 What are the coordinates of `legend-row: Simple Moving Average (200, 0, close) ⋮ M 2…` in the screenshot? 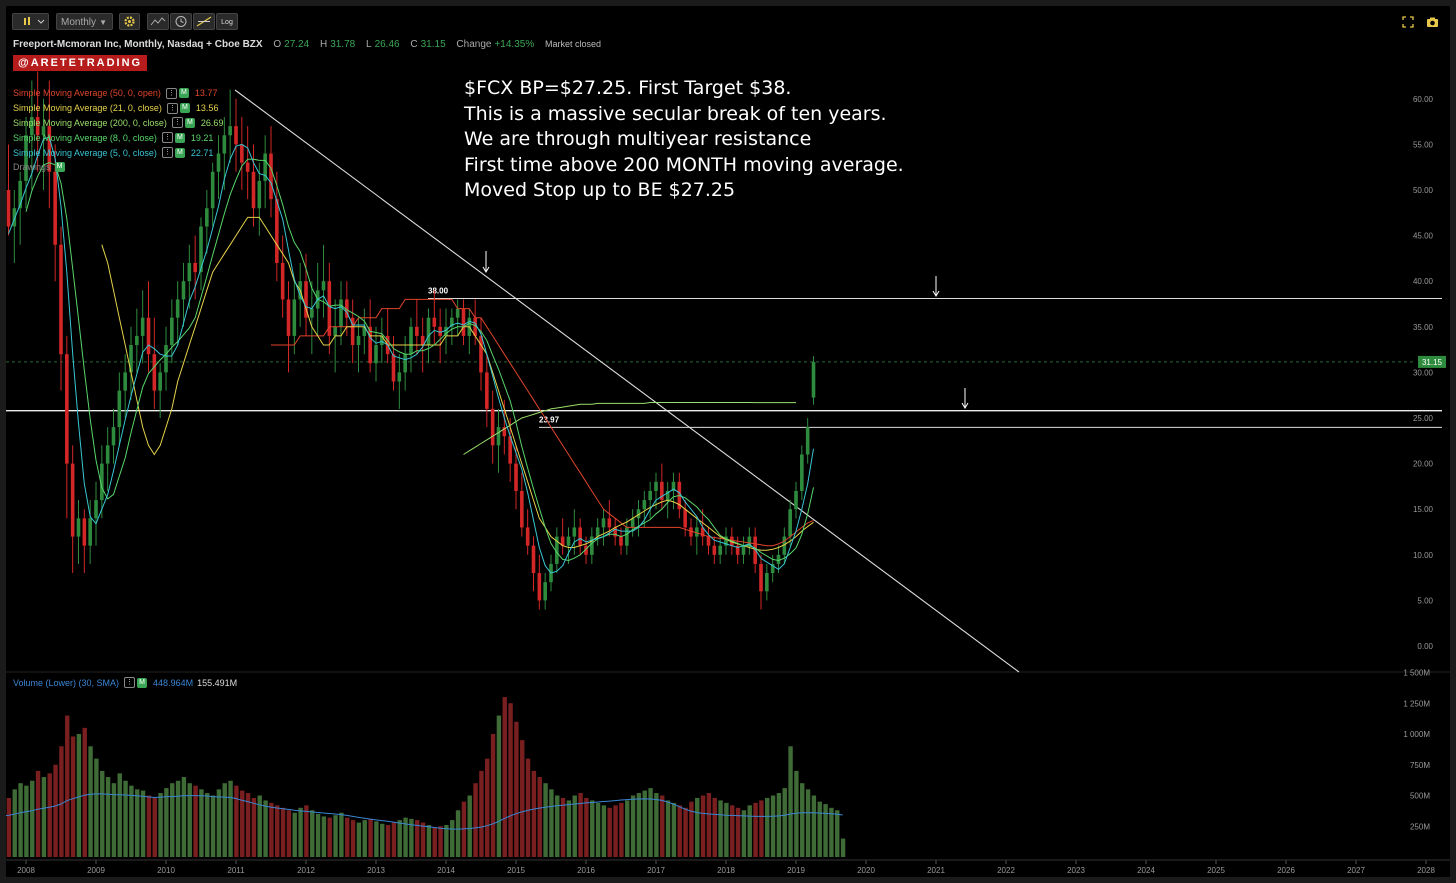 It's located at (118, 123).